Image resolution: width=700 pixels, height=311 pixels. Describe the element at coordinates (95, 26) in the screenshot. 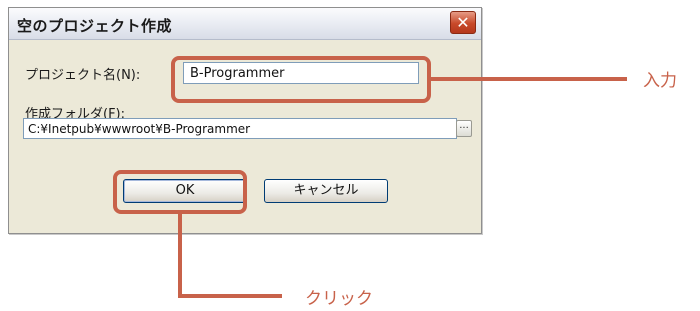

I see `dialog-title: 空のプロジェクト作成` at that location.